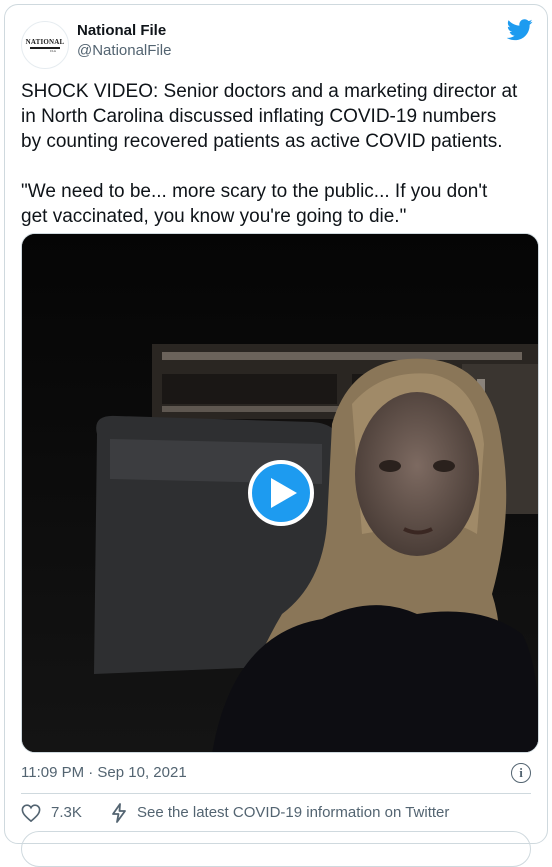 Image resolution: width=552 pixels, height=867 pixels. I want to click on video-play-button, so click(281, 493).